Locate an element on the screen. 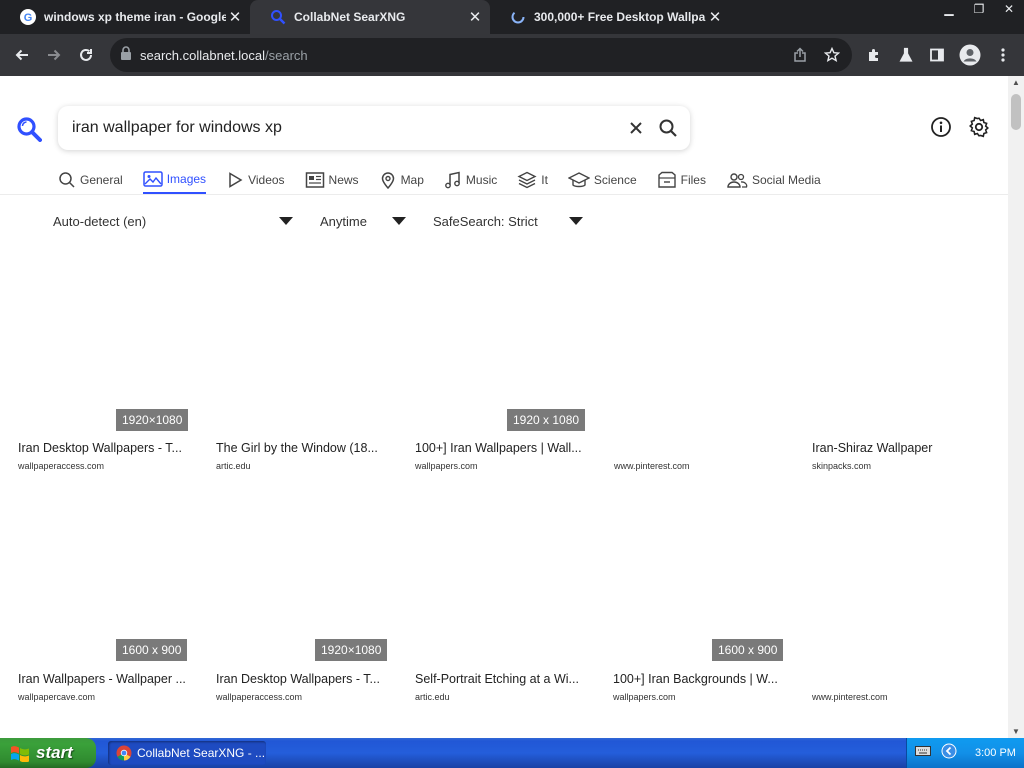 The height and width of the screenshot is (768, 1024). window-controls: ▁ ❐ ✕ is located at coordinates (979, 9).